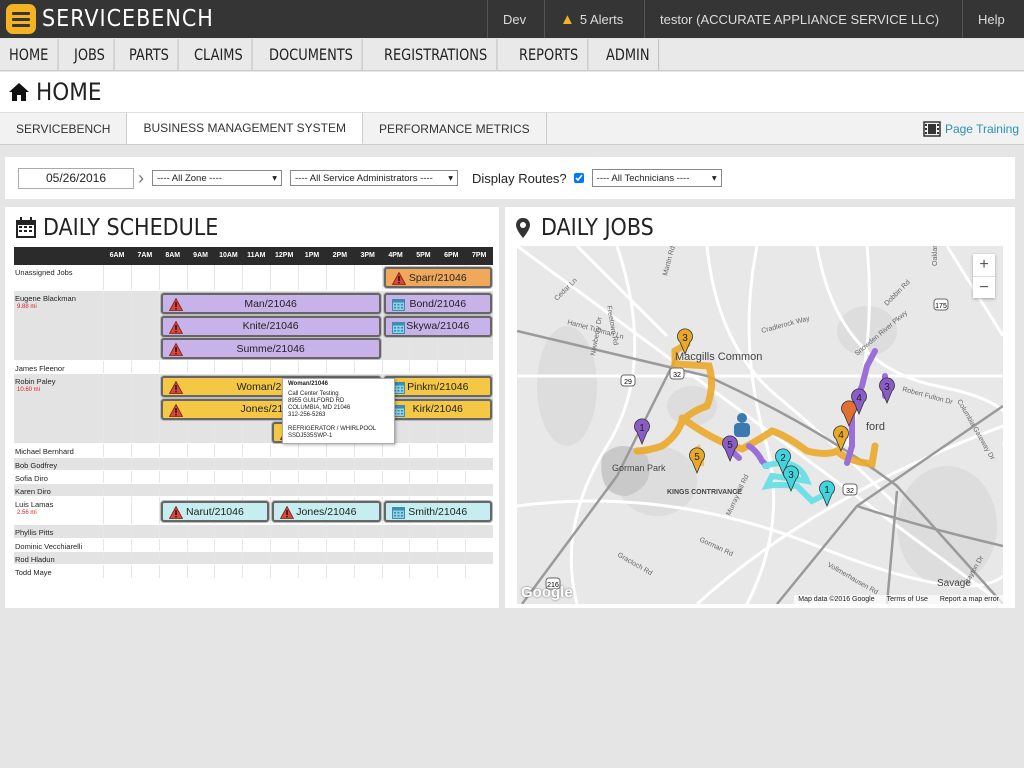 This screenshot has width=1024, height=768. Describe the element at coordinates (742, 418) in the screenshot. I see `technician-icon` at that location.